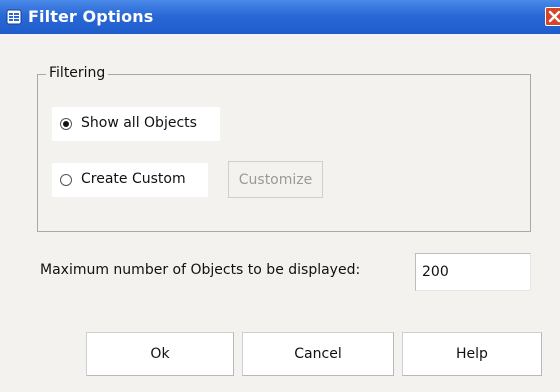  What do you see at coordinates (139, 123) in the screenshot?
I see `show-all-objects-label: Show all Objects` at bounding box center [139, 123].